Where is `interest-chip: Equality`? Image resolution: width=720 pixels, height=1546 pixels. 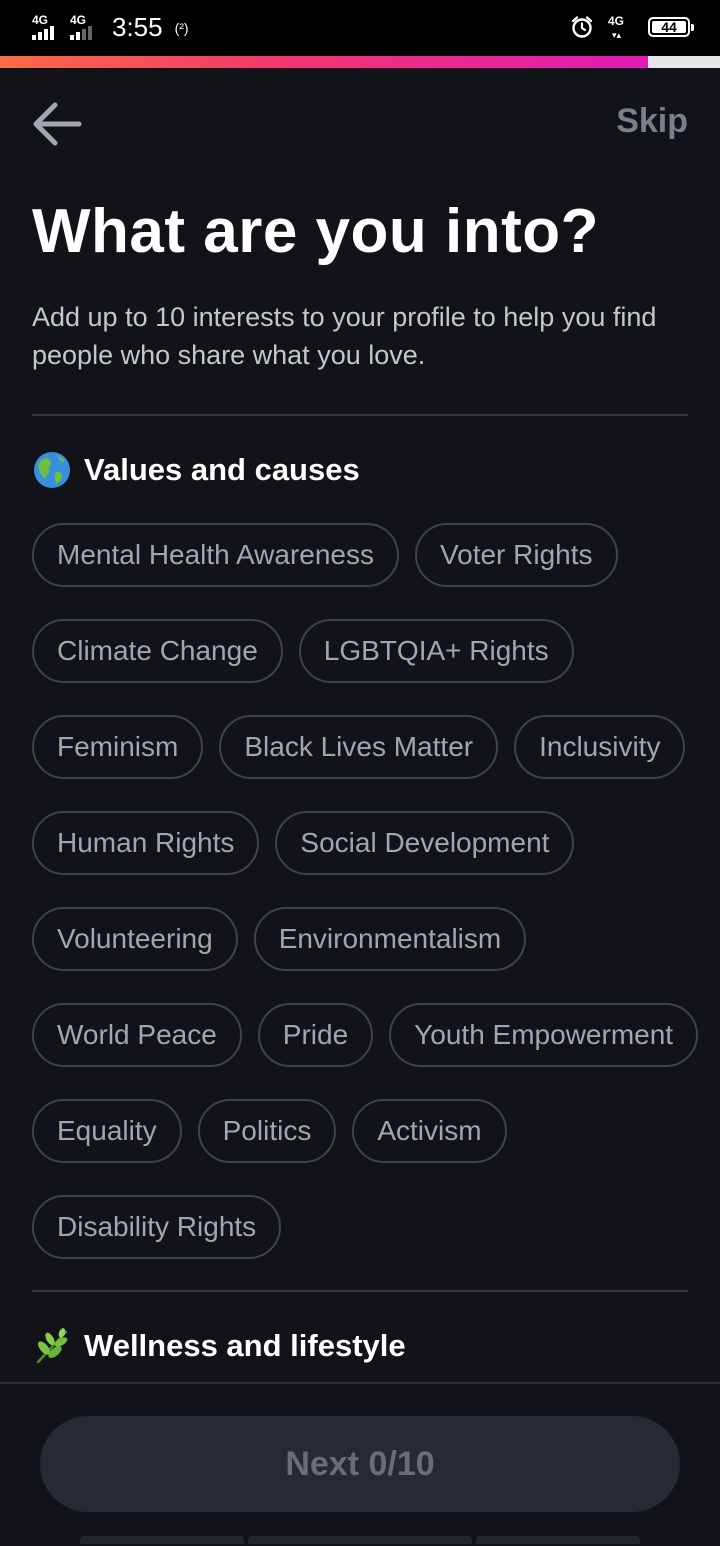 interest-chip: Equality is located at coordinates (107, 1131).